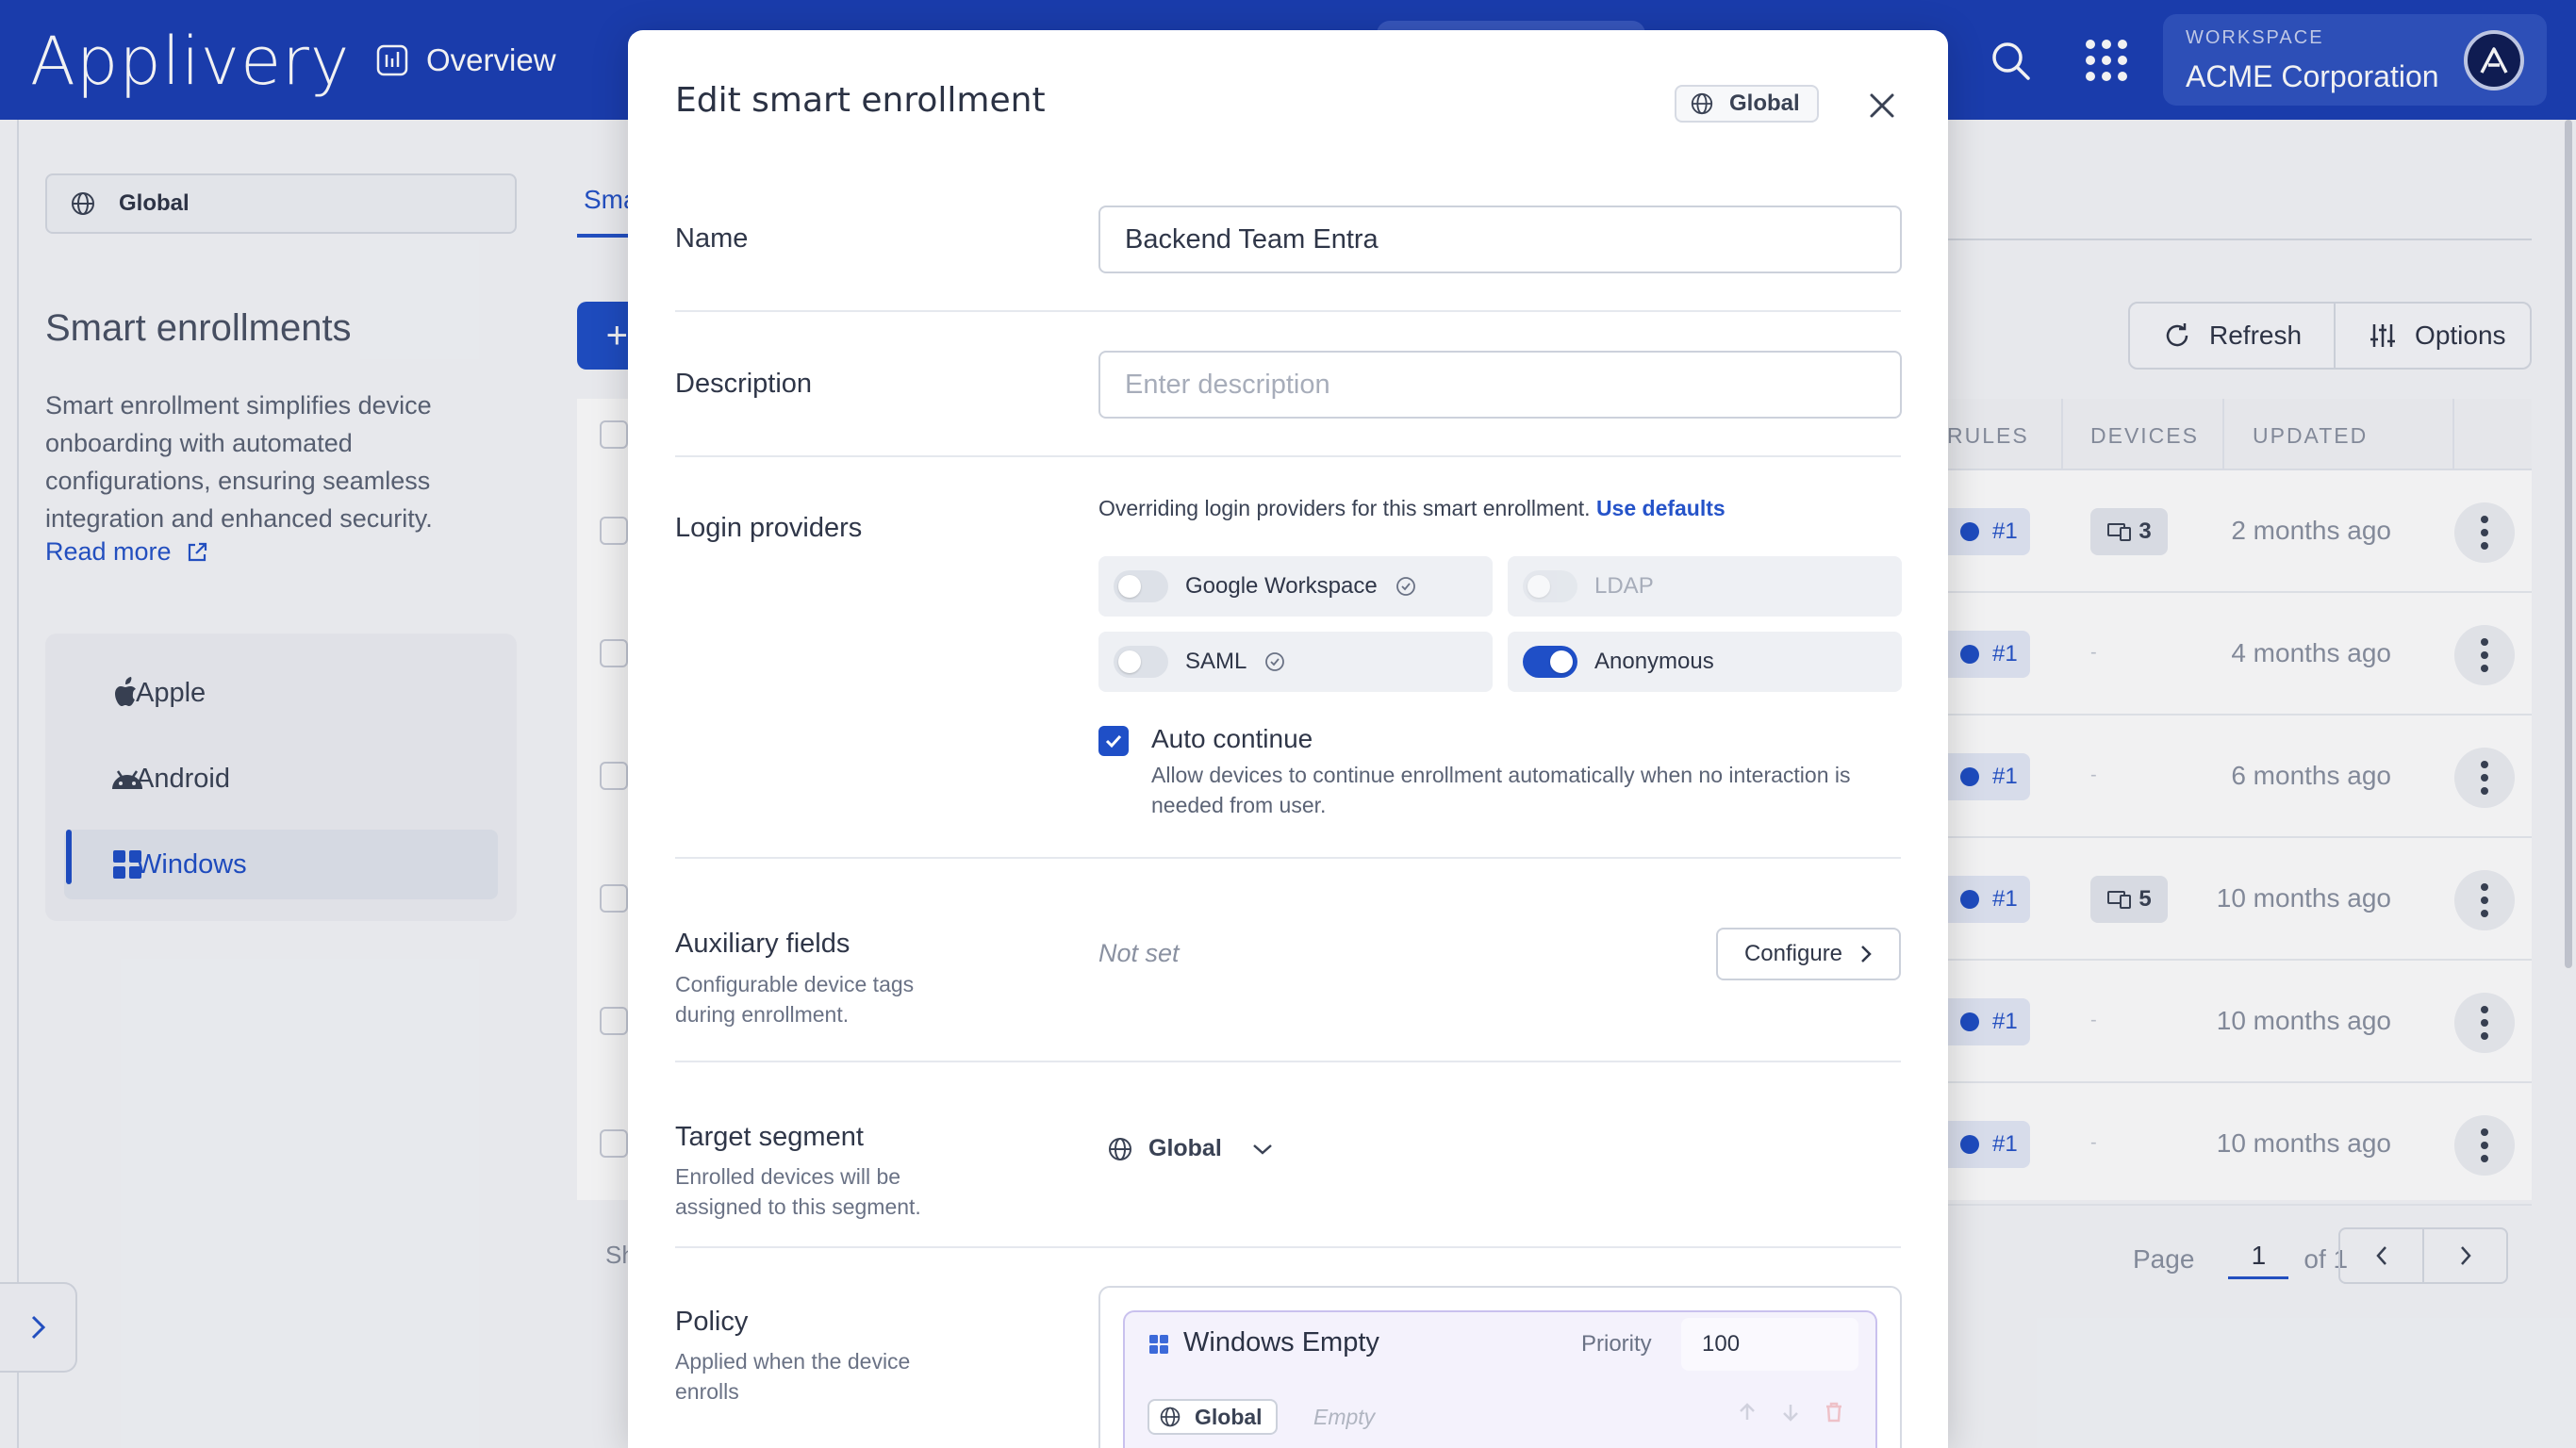 This screenshot has width=2576, height=1448. I want to click on close-icon, so click(1882, 105).